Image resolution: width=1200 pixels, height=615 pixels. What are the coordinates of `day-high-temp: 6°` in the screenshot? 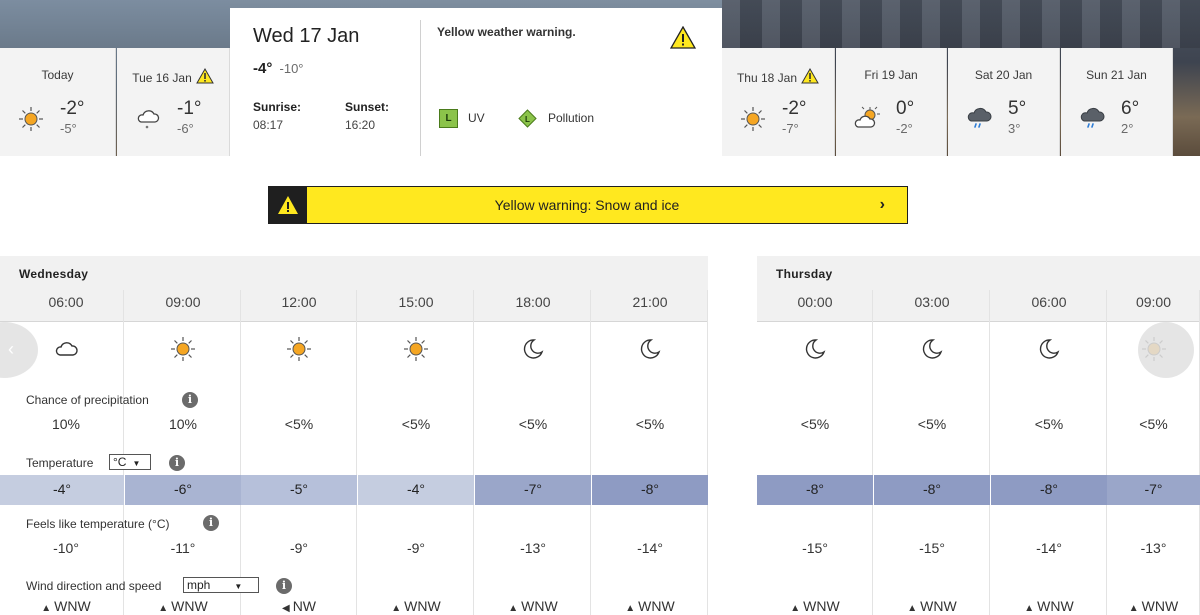 It's located at (1130, 108).